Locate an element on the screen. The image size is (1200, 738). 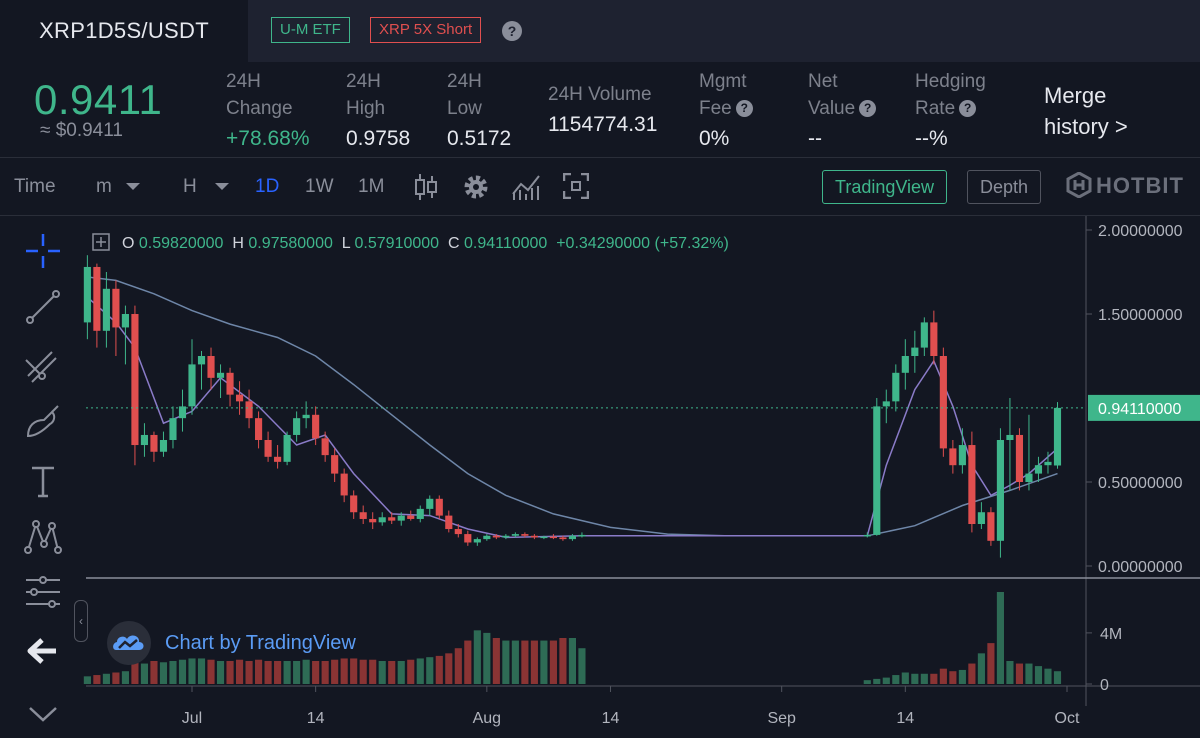
indicators-icon is located at coordinates (527, 187).